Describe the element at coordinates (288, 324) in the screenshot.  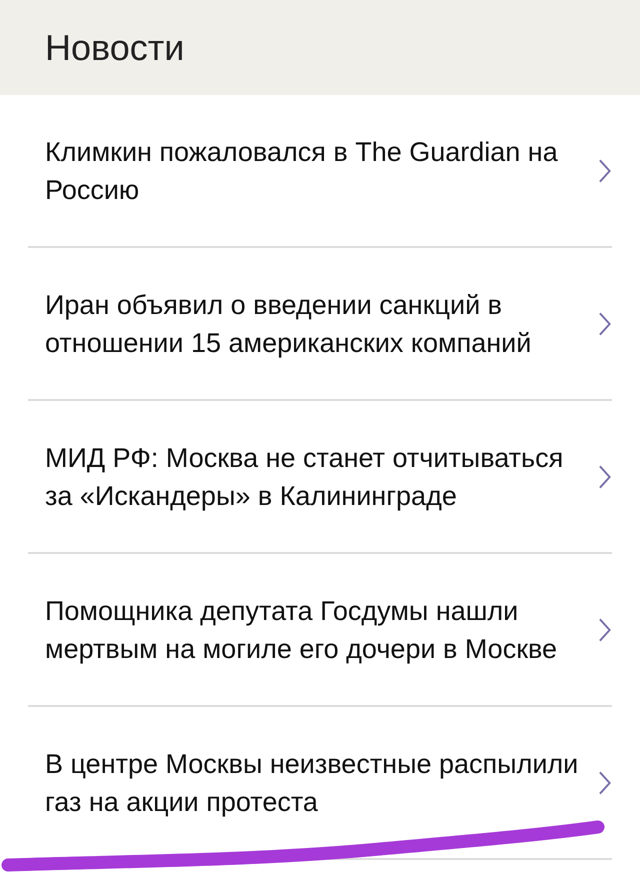
I see `news-title: Иран объявил о введении санкций в отношении 15 американских компаний` at that location.